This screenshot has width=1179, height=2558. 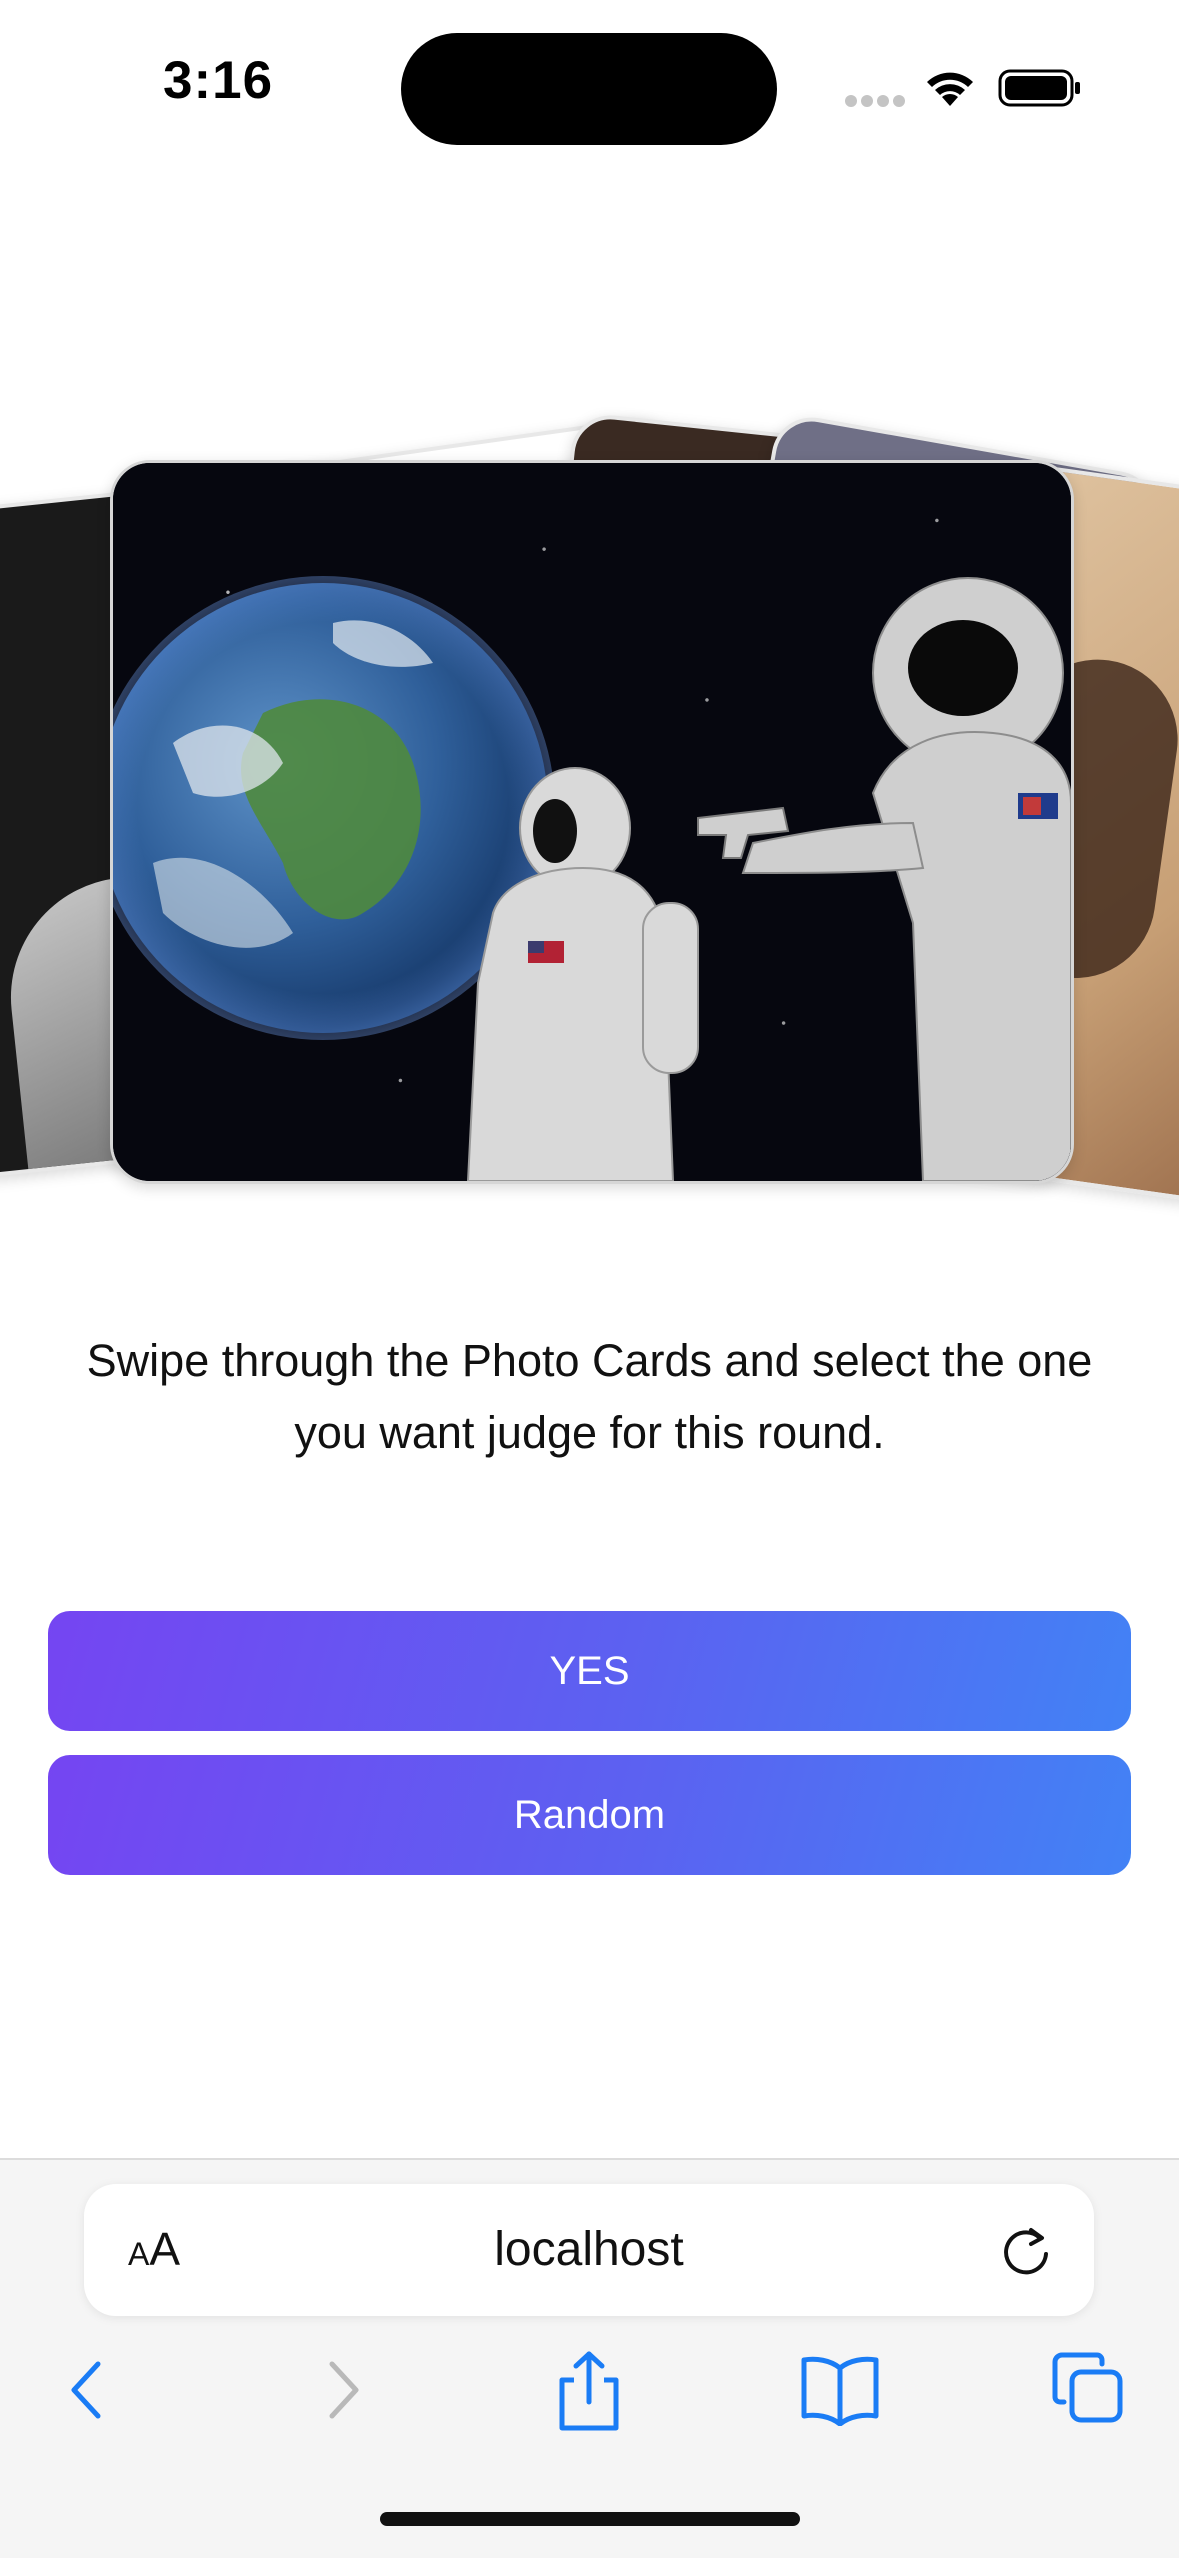 I want to click on dynamic-island, so click(x=589, y=89).